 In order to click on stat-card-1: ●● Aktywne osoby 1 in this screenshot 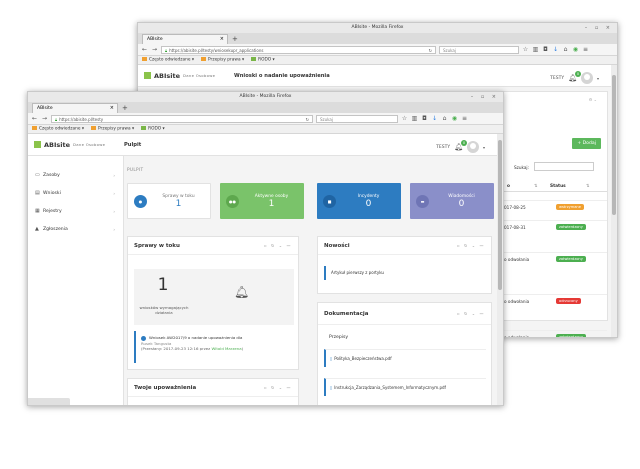, I will do `click(262, 201)`.